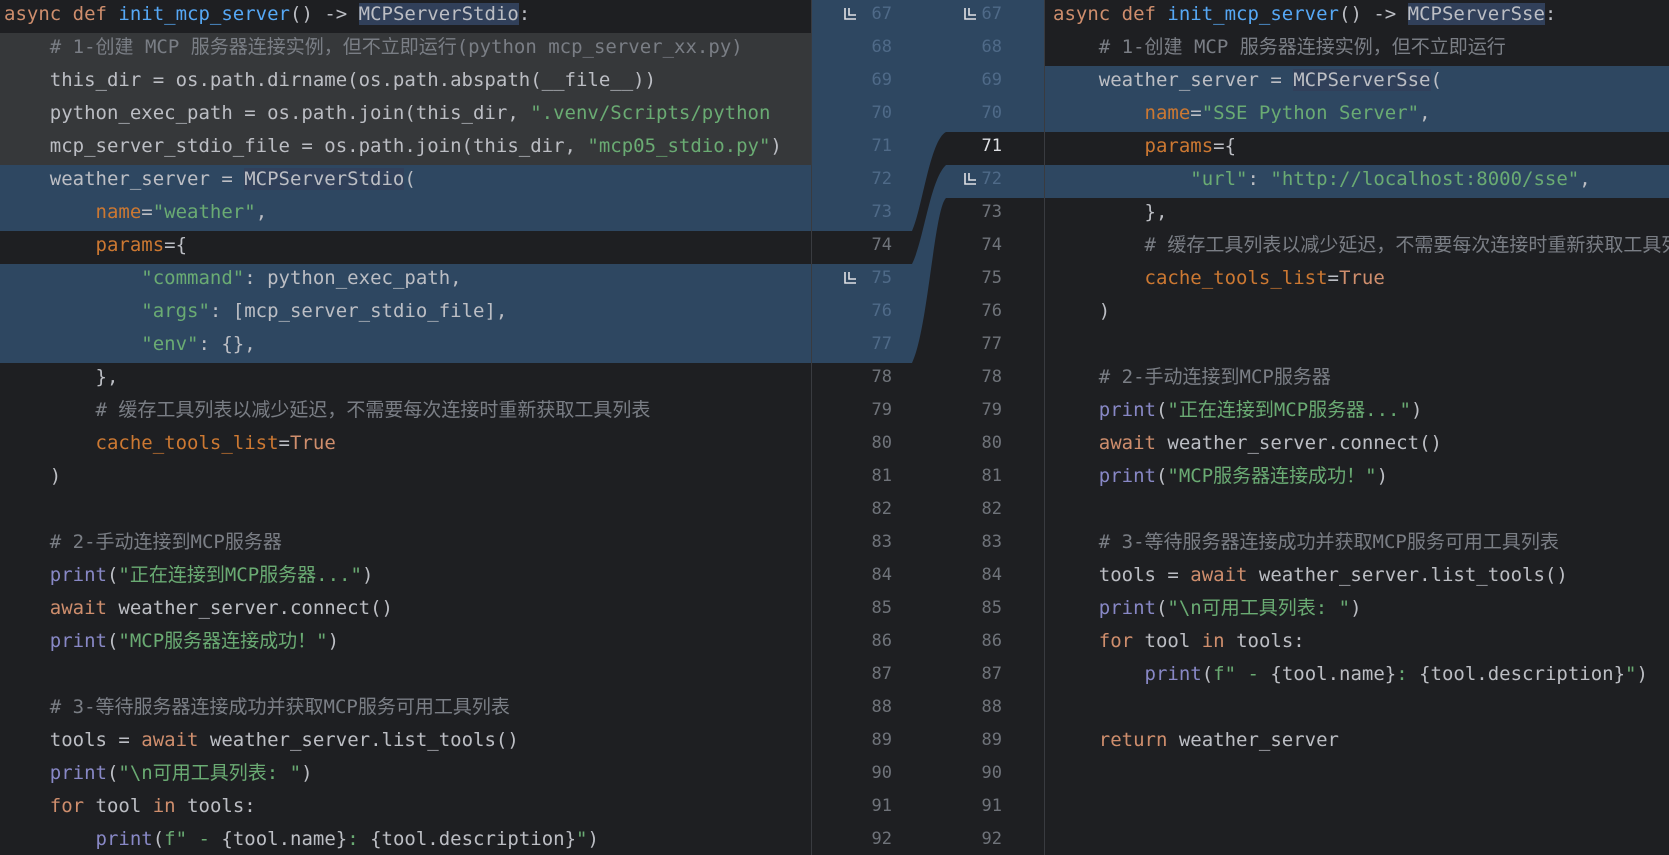 The height and width of the screenshot is (855, 1669). Describe the element at coordinates (118, 212) in the screenshot. I see `code-token: name` at that location.